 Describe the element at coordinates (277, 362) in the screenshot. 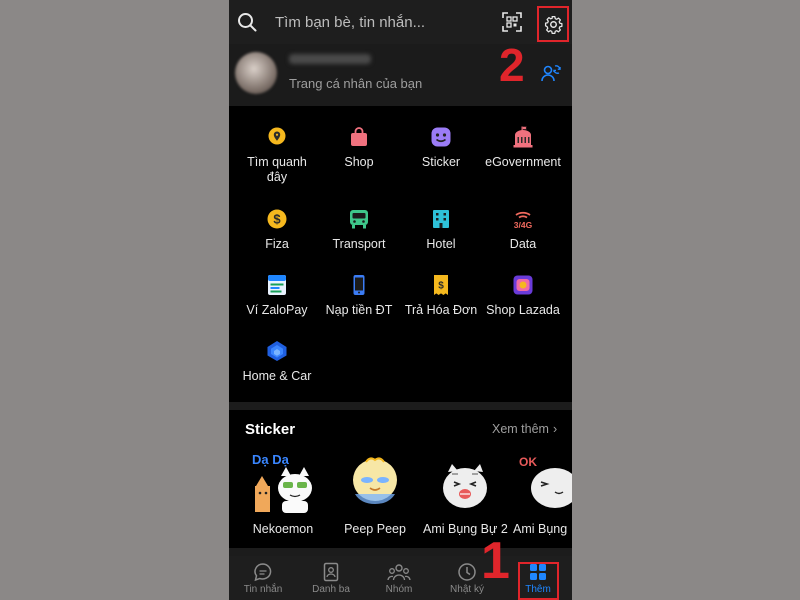

I see `grid-item-home-car: Home & Car` at that location.